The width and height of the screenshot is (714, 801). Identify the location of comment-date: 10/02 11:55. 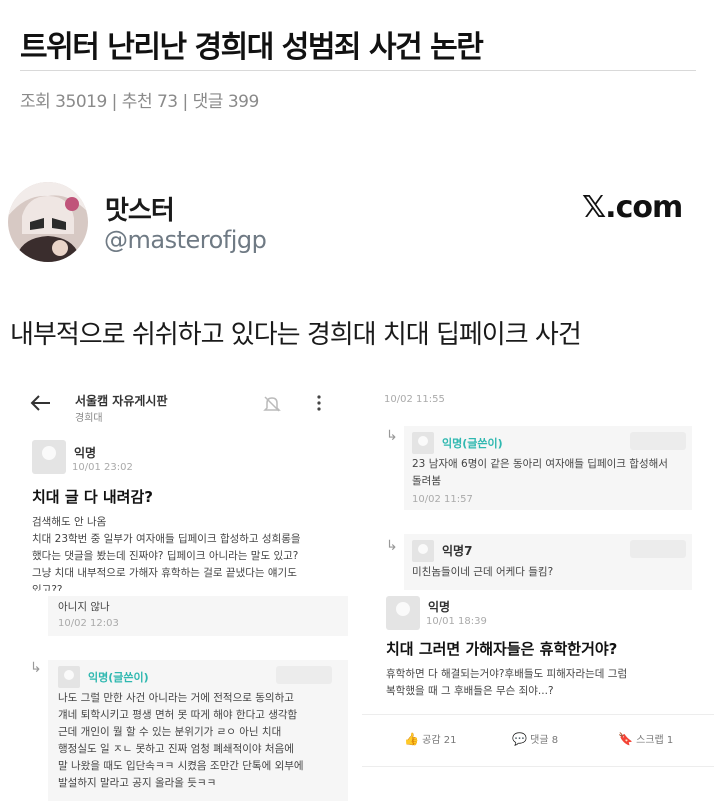
(414, 399).